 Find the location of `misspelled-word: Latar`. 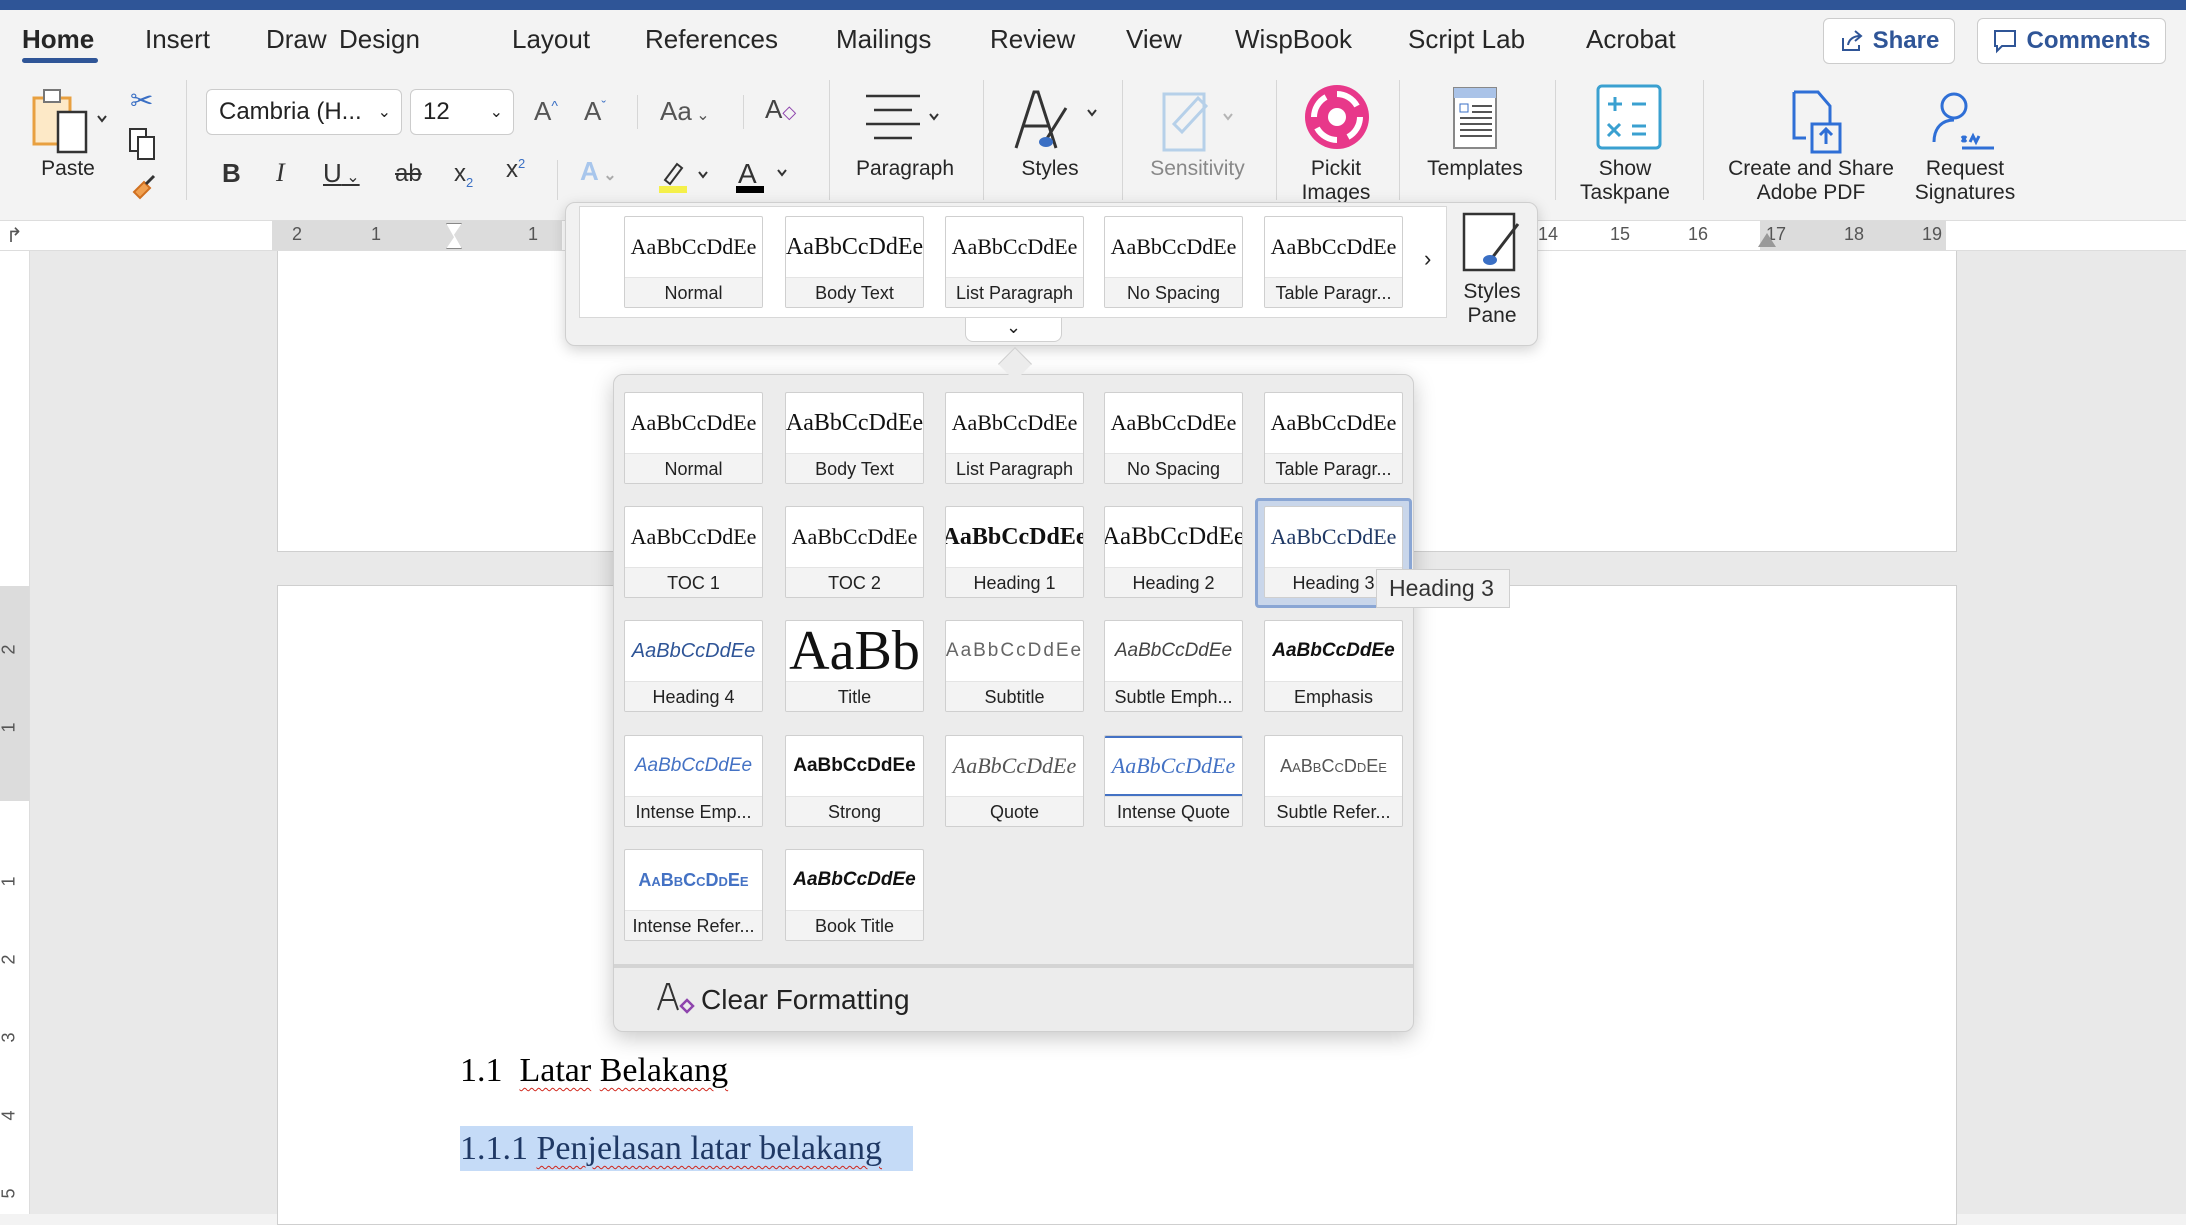

misspelled-word: Latar is located at coordinates (556, 1070).